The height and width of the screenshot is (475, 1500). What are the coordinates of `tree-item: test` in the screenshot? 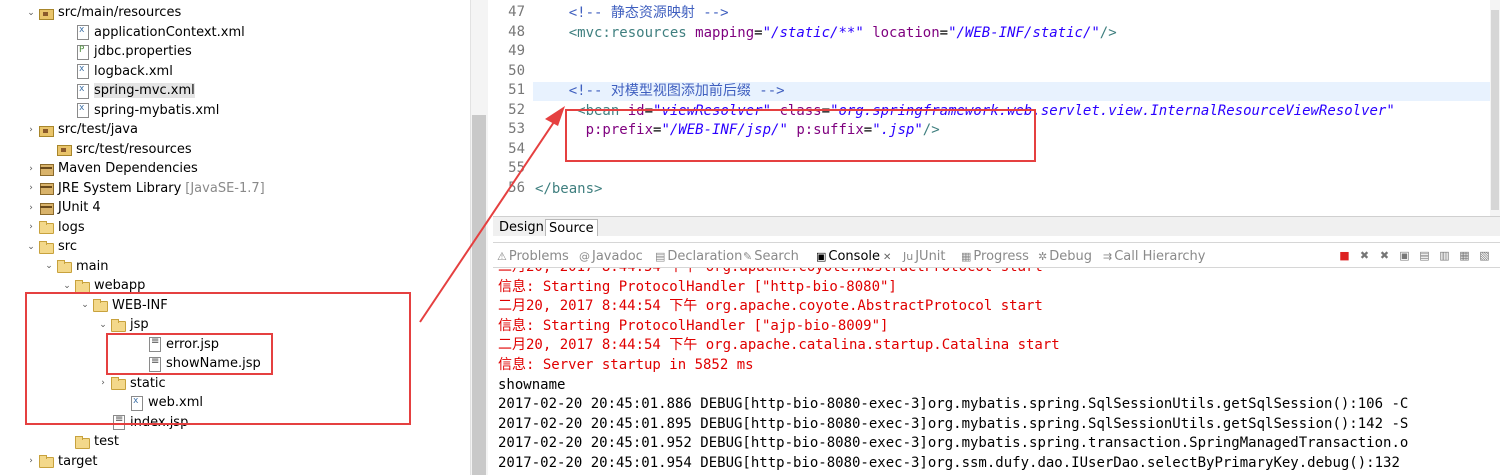 It's located at (89, 441).